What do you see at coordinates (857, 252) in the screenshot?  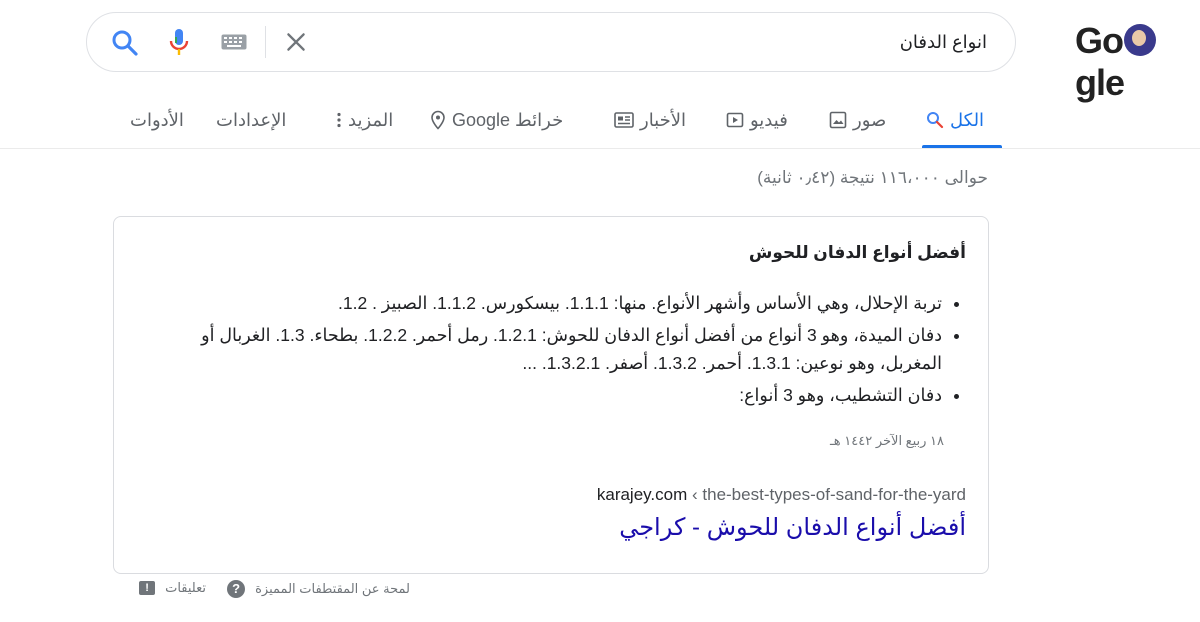 I see `snippet-heading: أفضل أنواع الدفان للحوش` at bounding box center [857, 252].